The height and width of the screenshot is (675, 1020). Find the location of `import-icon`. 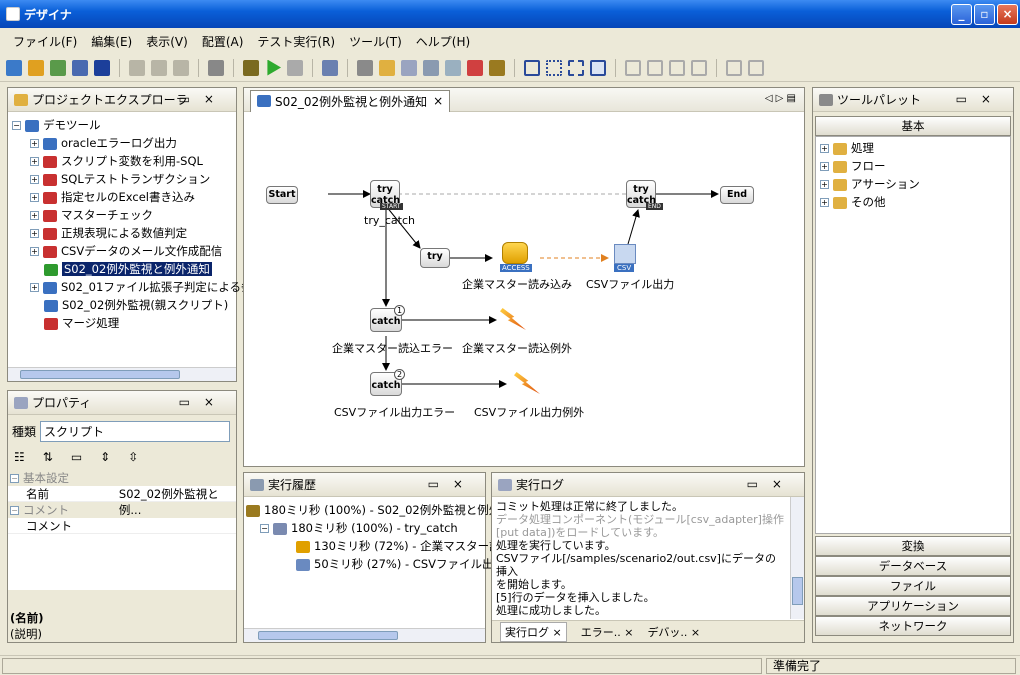

import-icon is located at coordinates (80, 67).